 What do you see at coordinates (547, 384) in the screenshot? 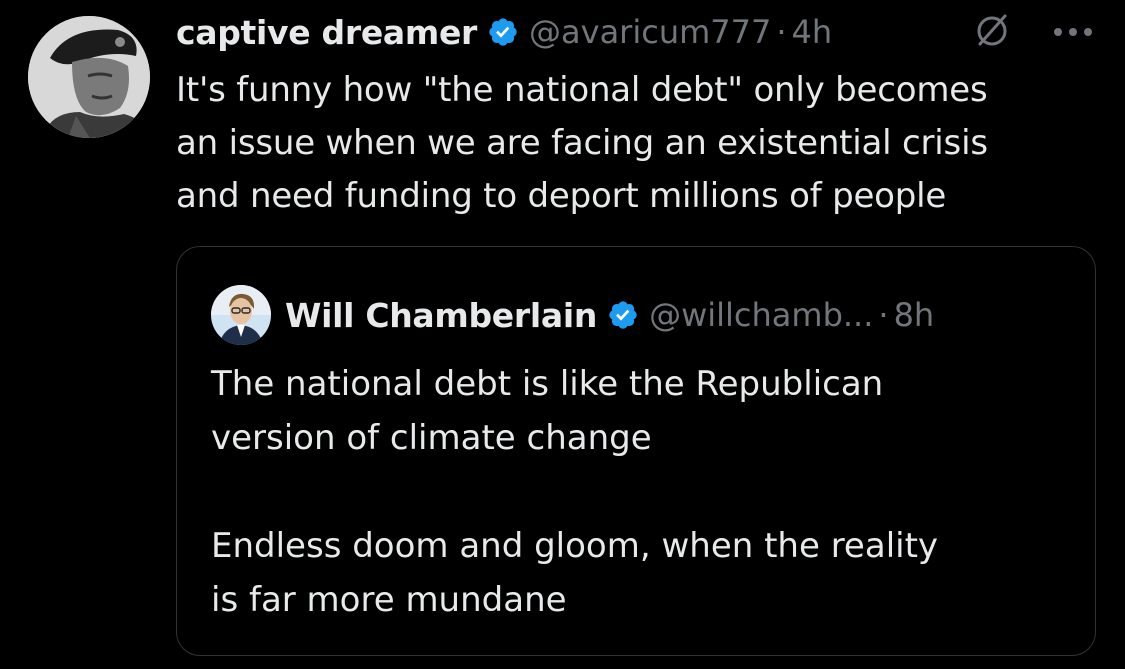
I see `quoted-text-line: The national debt is like the Republican` at bounding box center [547, 384].